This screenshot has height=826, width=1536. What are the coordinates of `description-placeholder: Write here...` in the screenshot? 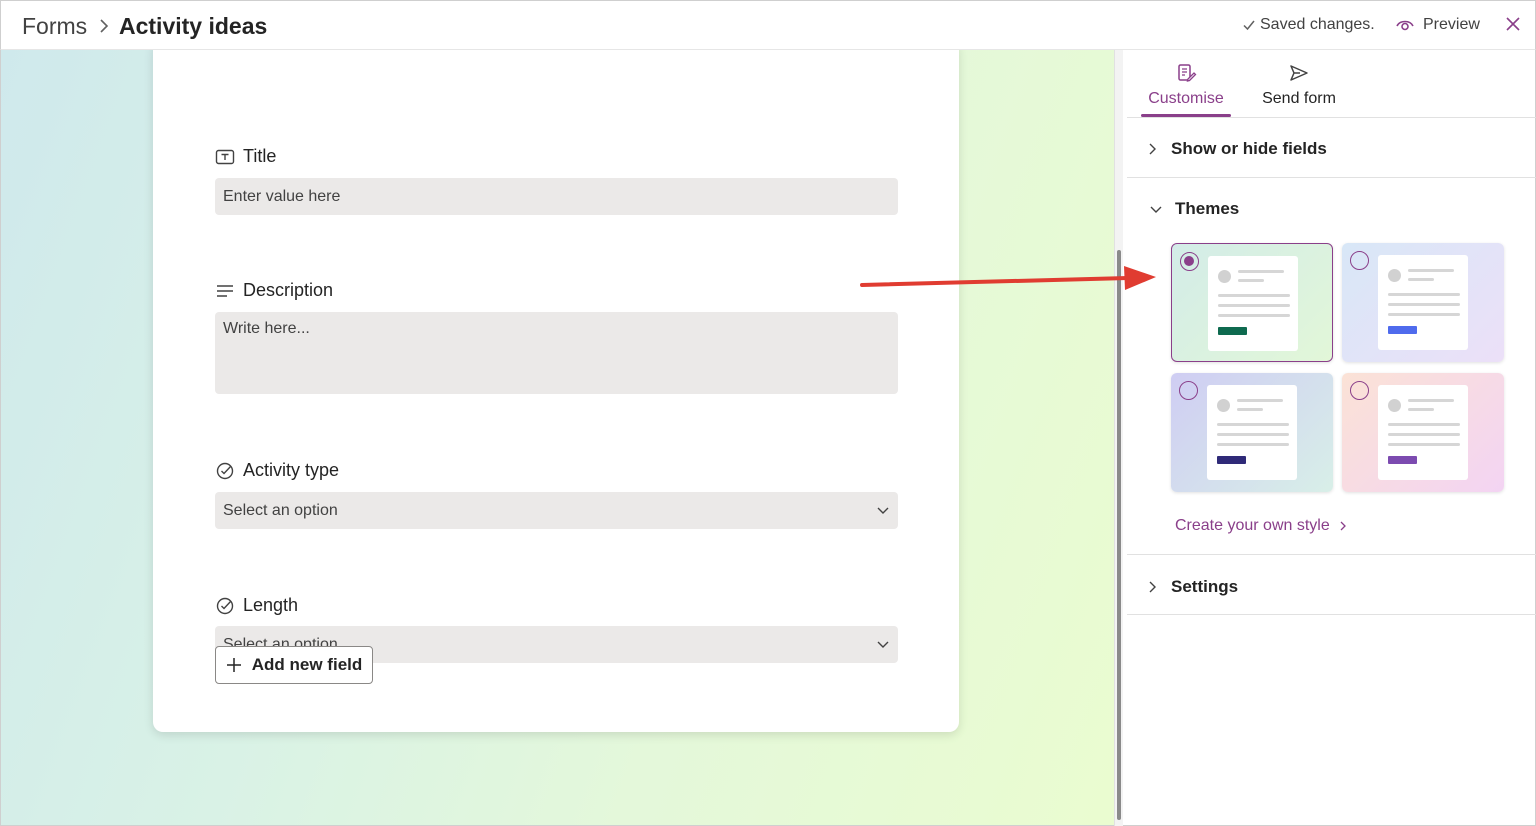 It's located at (266, 328).